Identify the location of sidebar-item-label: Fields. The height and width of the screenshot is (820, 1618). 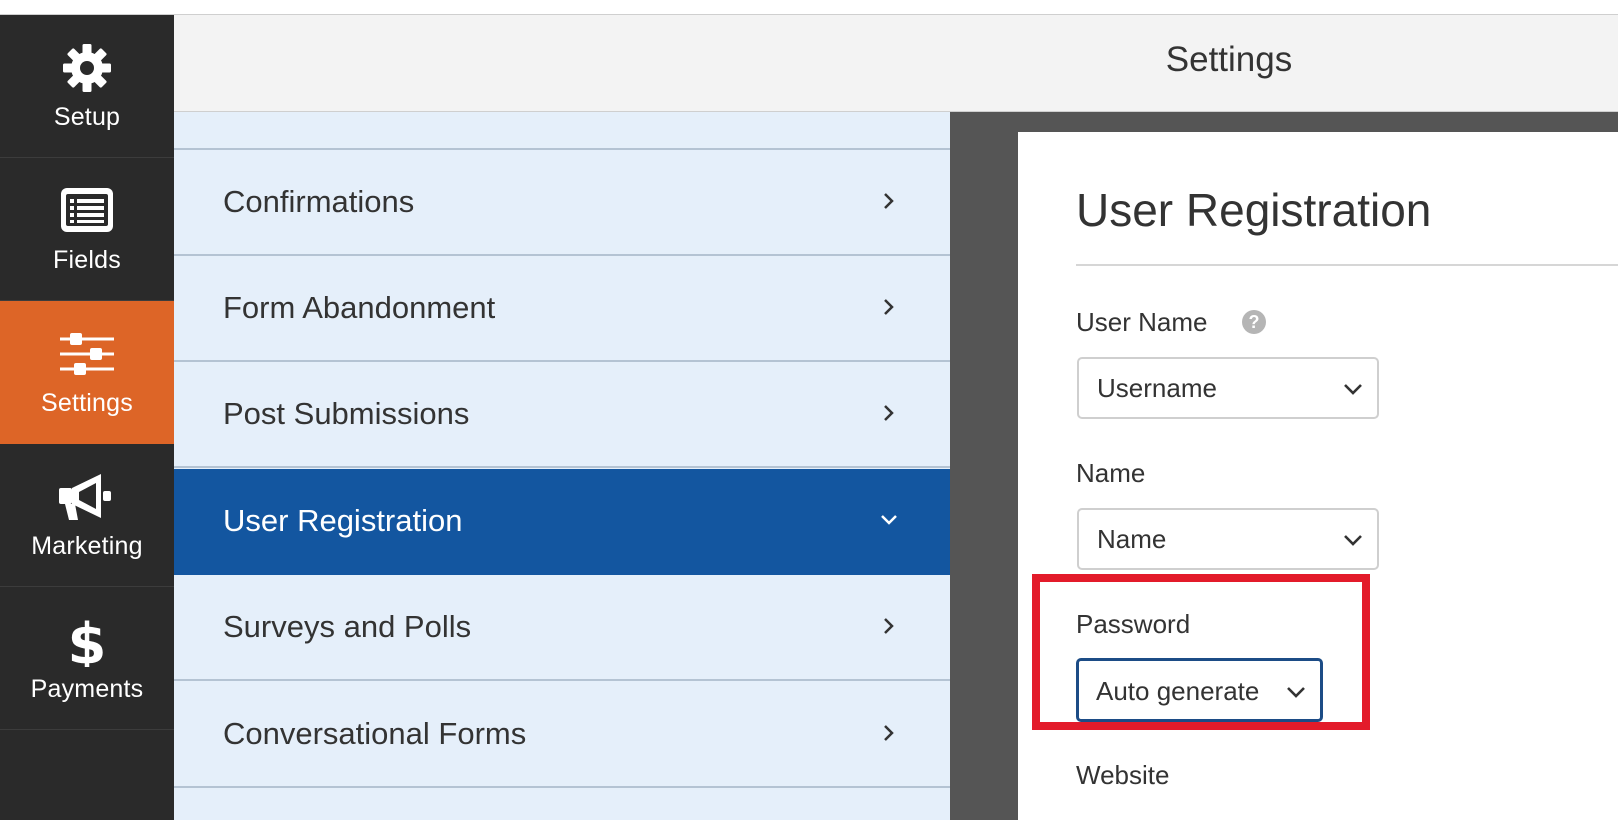
(87, 260).